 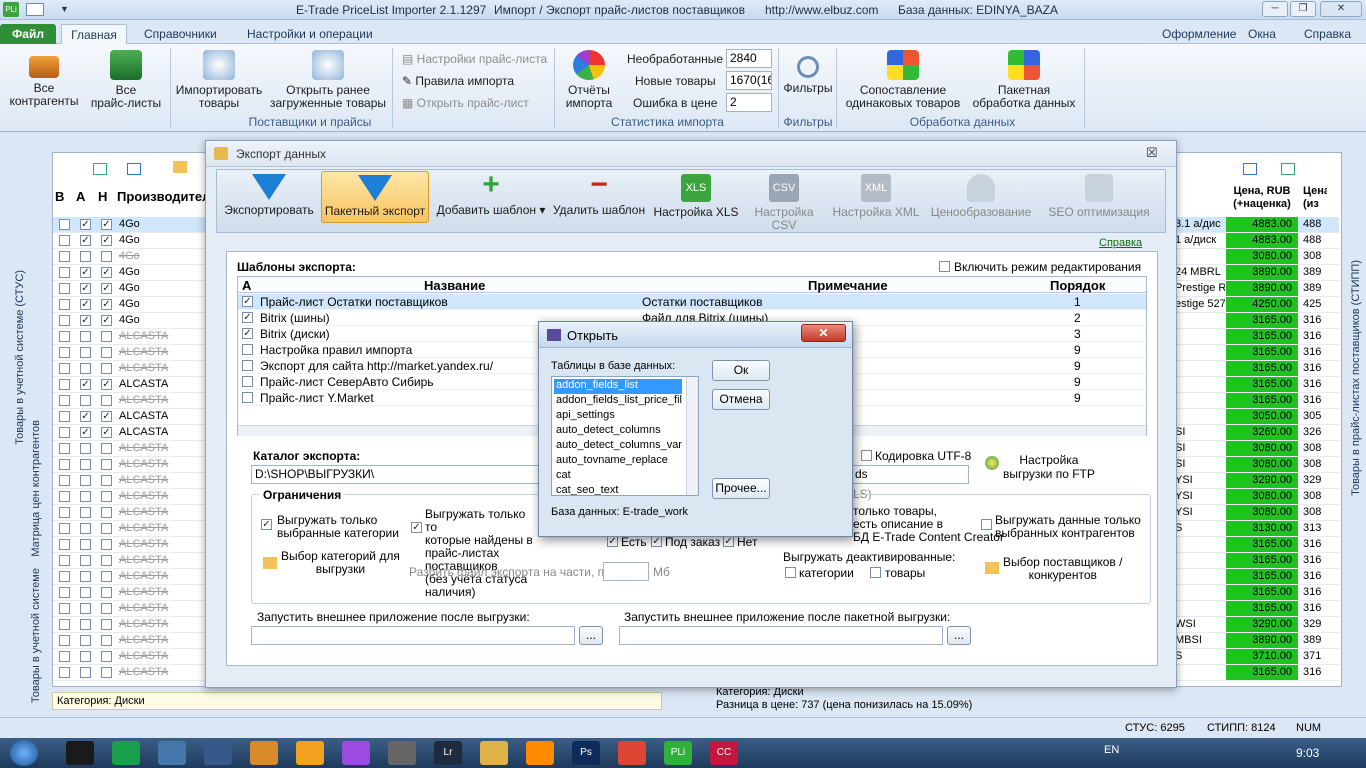 What do you see at coordinates (35, 9) in the screenshot?
I see `quick-access-icon` at bounding box center [35, 9].